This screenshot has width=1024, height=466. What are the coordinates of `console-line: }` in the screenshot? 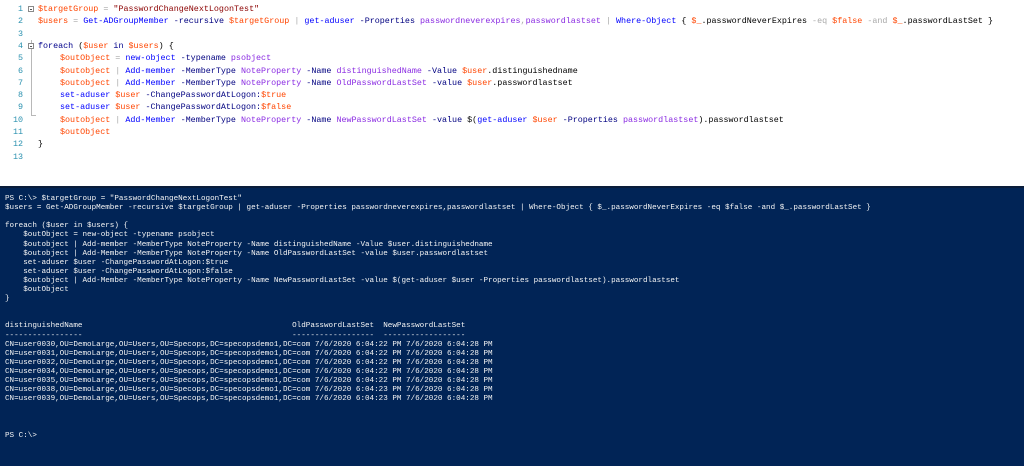 It's located at (7, 299).